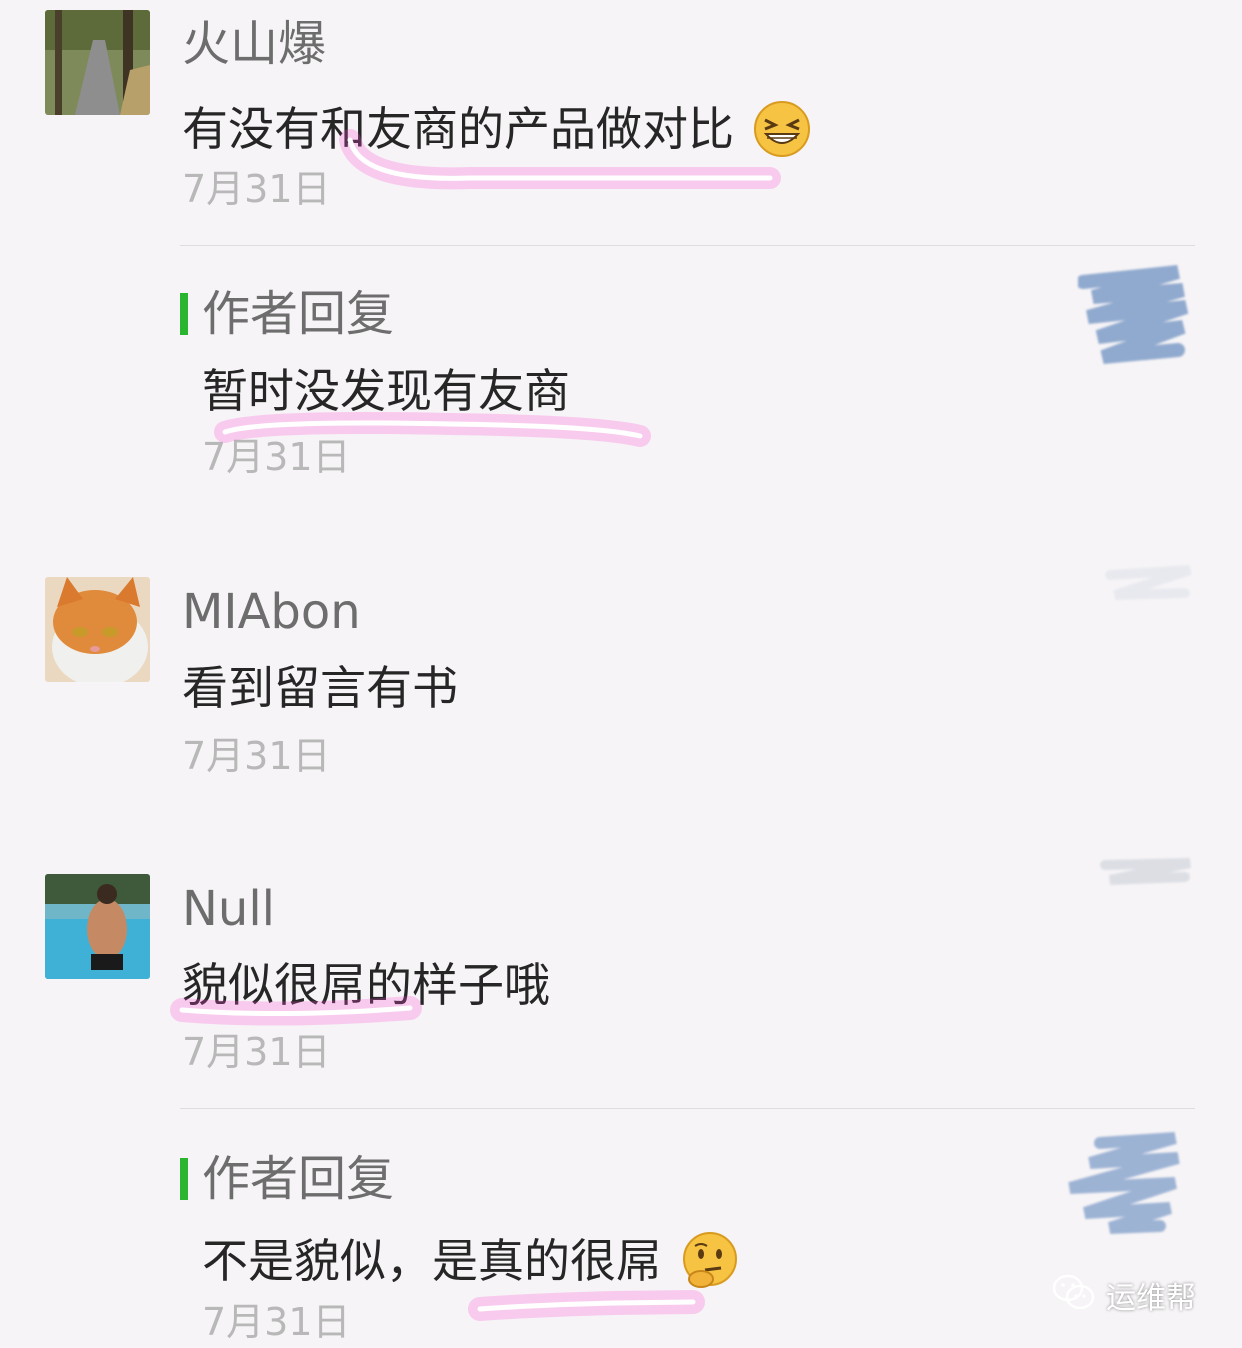 Image resolution: width=1242 pixels, height=1348 pixels. I want to click on watermark: 运维帮, so click(1124, 1295).